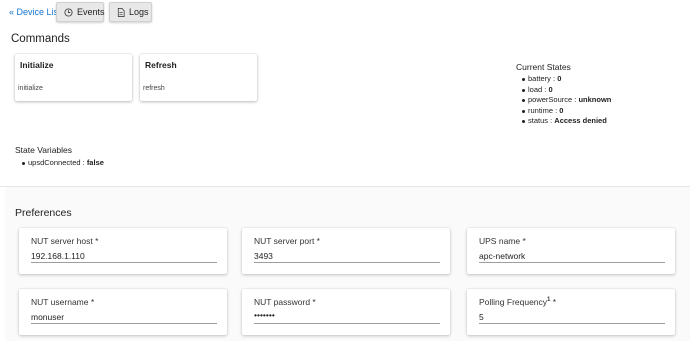 This screenshot has height=341, width=690. I want to click on nut-username-field: NUT username *, so click(123, 312).